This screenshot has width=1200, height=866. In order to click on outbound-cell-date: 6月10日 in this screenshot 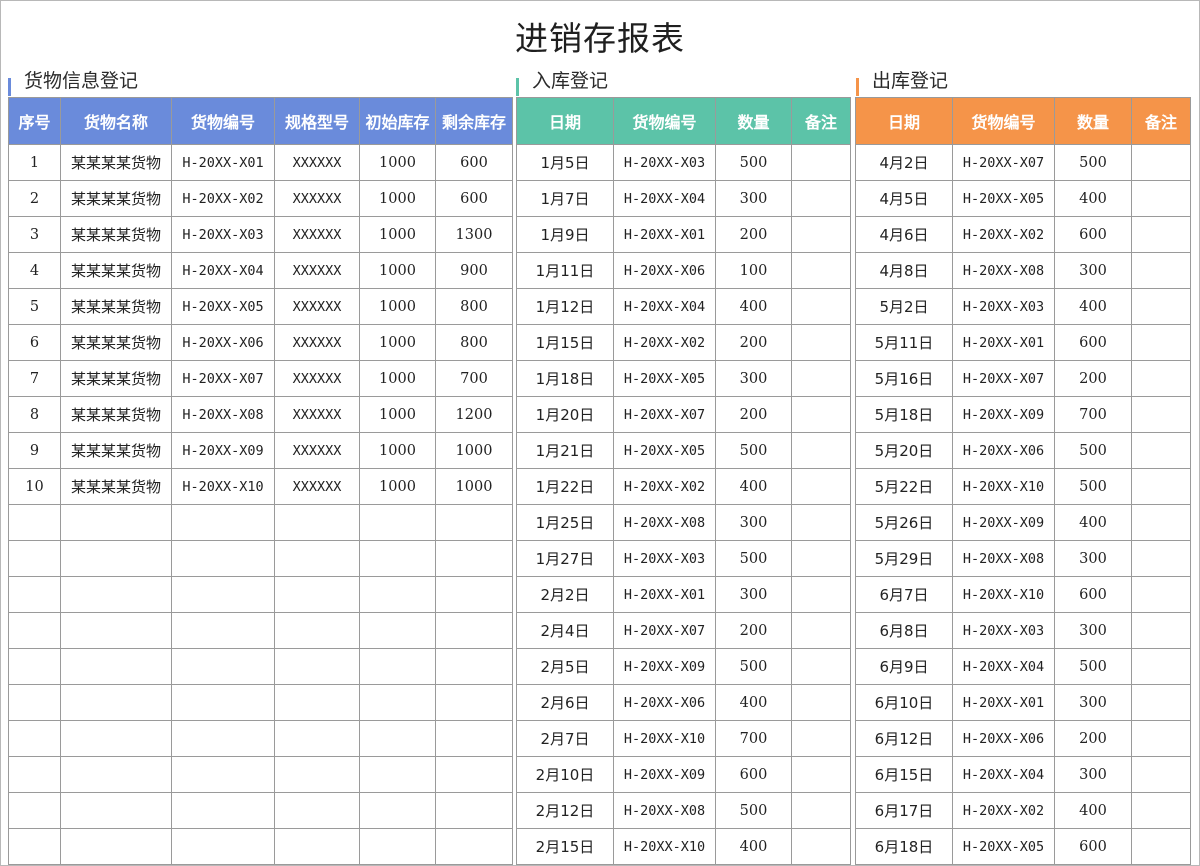, I will do `click(904, 702)`.